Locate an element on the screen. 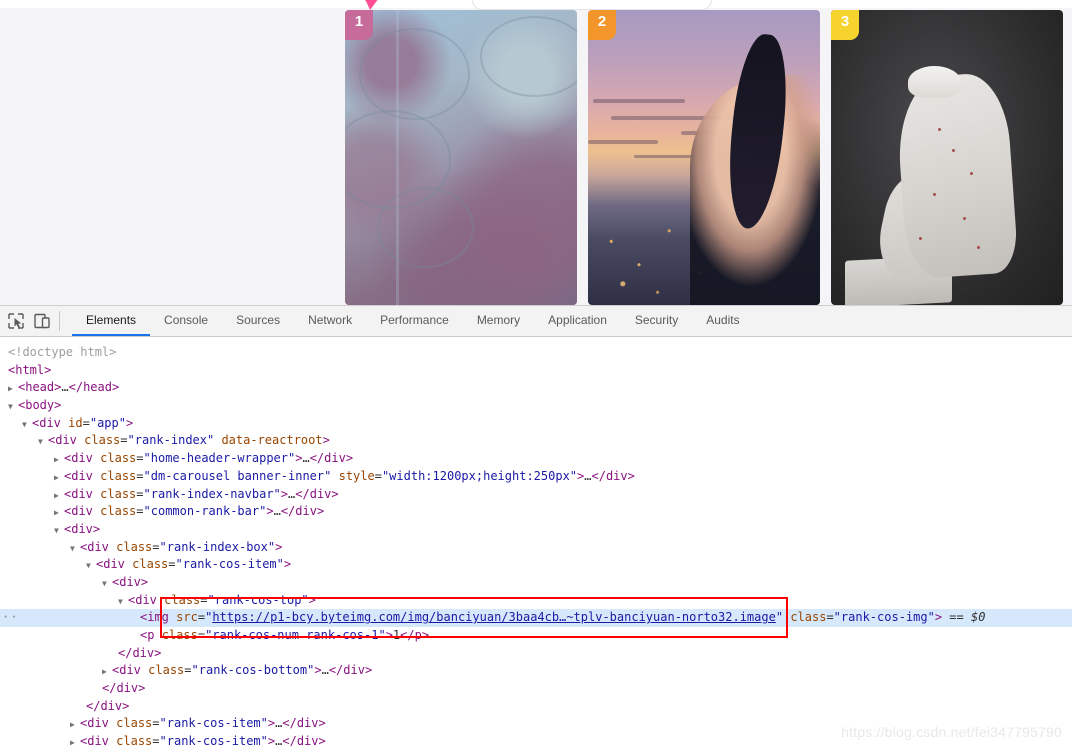 The image size is (1072, 754). tag-p: p is located at coordinates (151, 635).